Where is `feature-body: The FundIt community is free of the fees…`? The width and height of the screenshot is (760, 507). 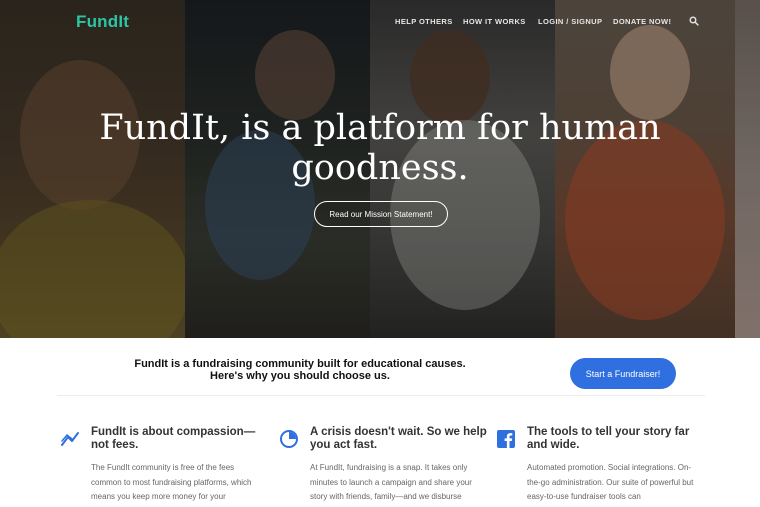
feature-body: The FundIt community is free of the fees… is located at coordinates (171, 482).